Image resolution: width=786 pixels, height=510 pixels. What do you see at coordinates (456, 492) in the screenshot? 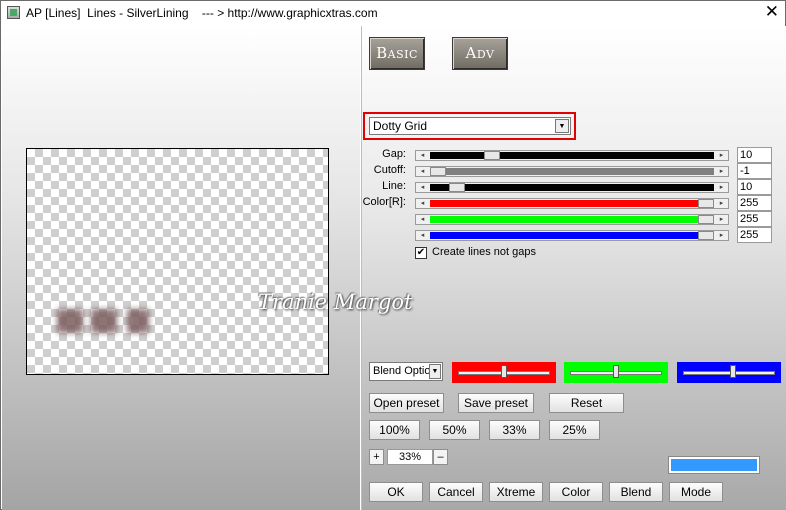
I see `cancel-button: Cancel` at bounding box center [456, 492].